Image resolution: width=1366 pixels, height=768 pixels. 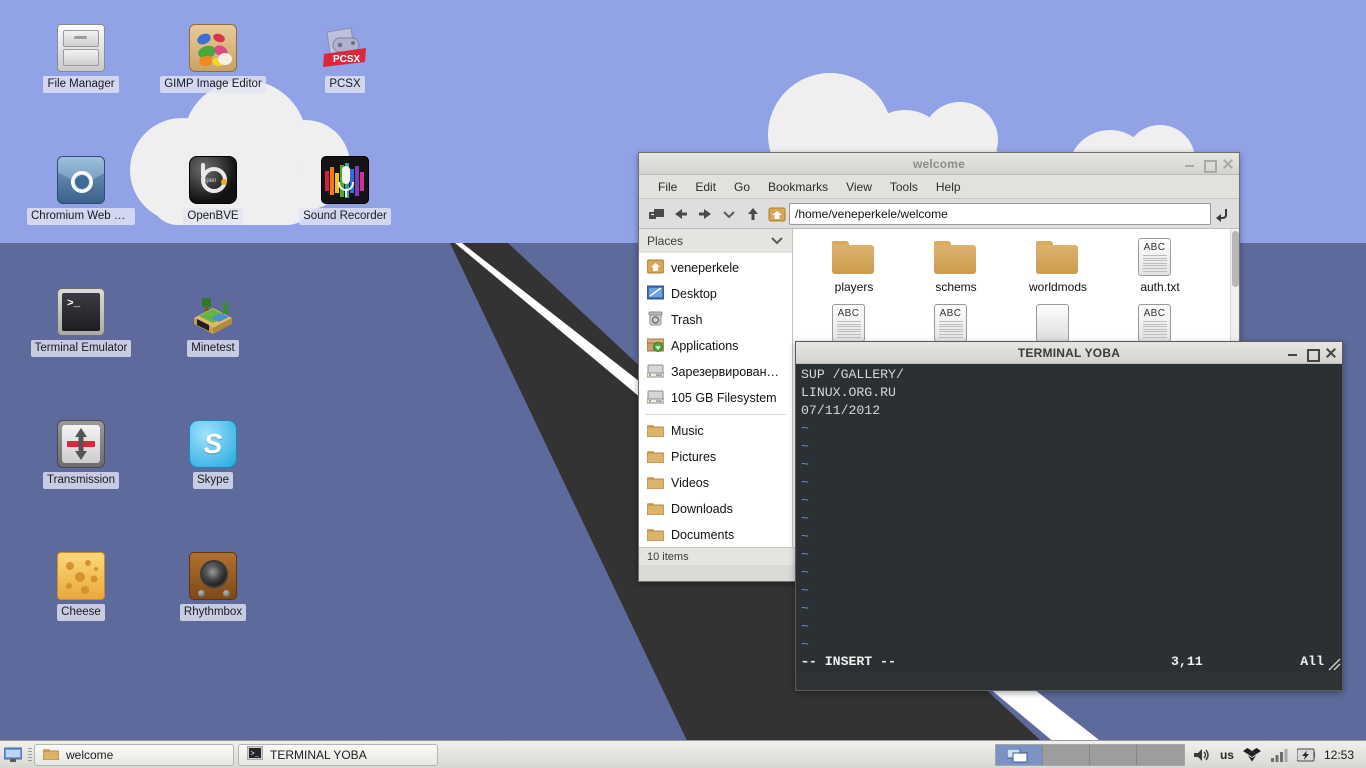 What do you see at coordinates (213, 216) in the screenshot?
I see `desktop-icon-label: OpenBVE` at bounding box center [213, 216].